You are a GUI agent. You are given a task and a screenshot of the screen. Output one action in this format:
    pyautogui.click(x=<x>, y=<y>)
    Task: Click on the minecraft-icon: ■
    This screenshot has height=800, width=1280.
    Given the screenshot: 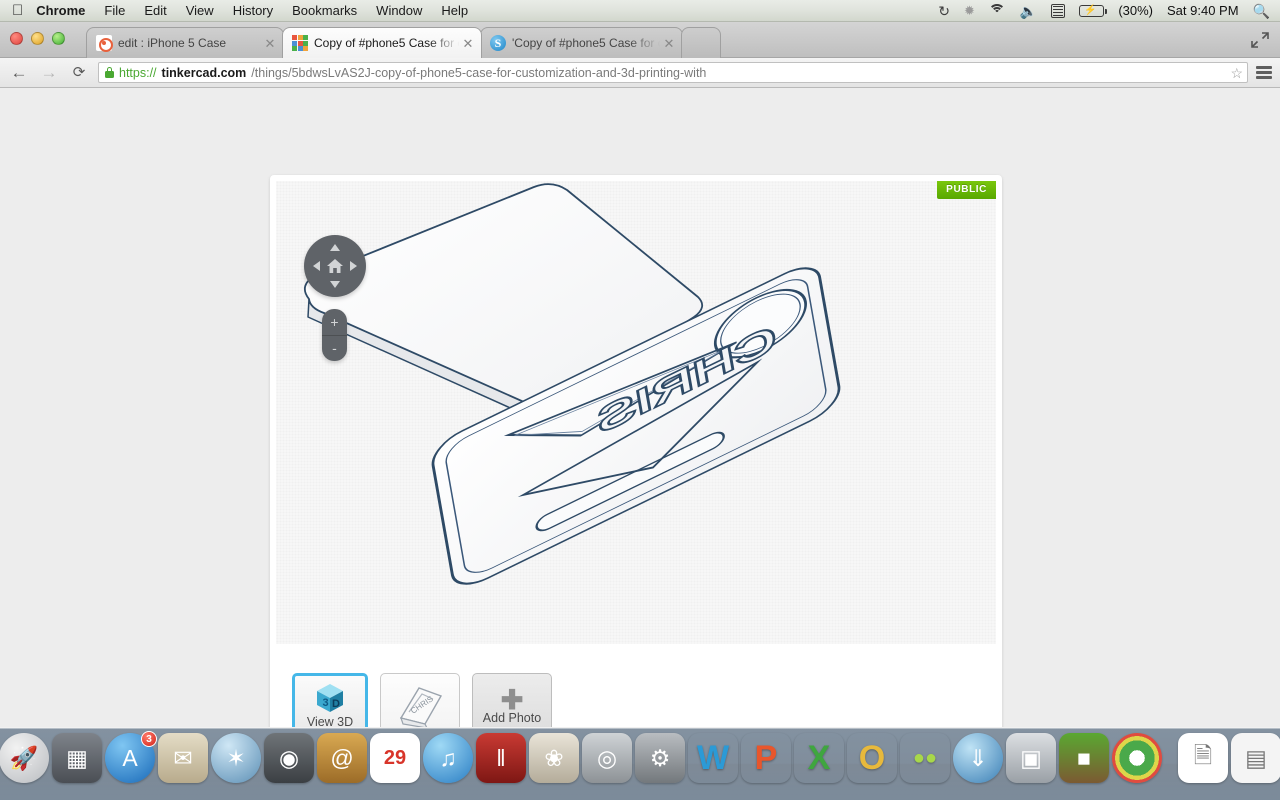 What is the action you would take?
    pyautogui.click(x=1084, y=757)
    